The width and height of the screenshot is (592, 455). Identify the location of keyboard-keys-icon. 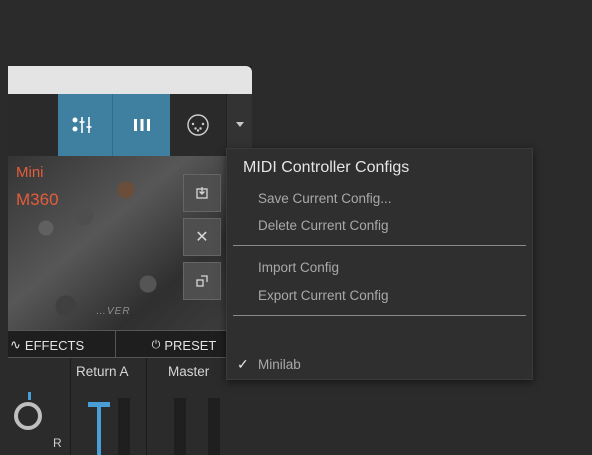
(142, 125).